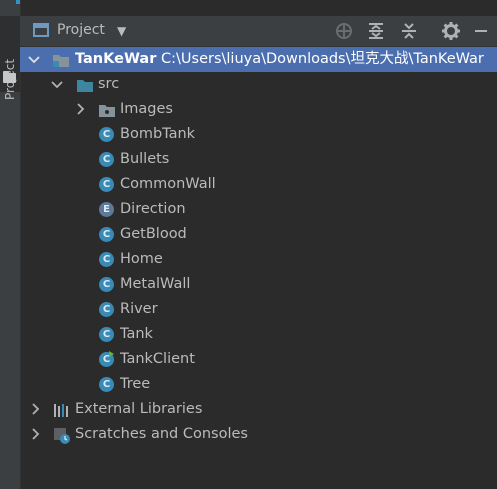 This screenshot has height=489, width=497. What do you see at coordinates (344, 31) in the screenshot?
I see `locate-icon` at bounding box center [344, 31].